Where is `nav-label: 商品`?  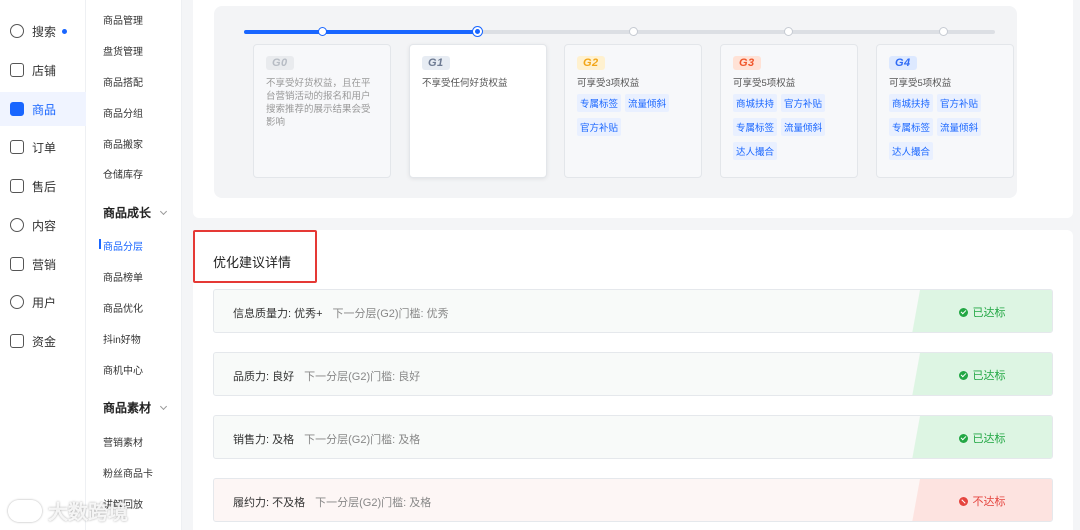
nav-label: 商品 is located at coordinates (44, 109).